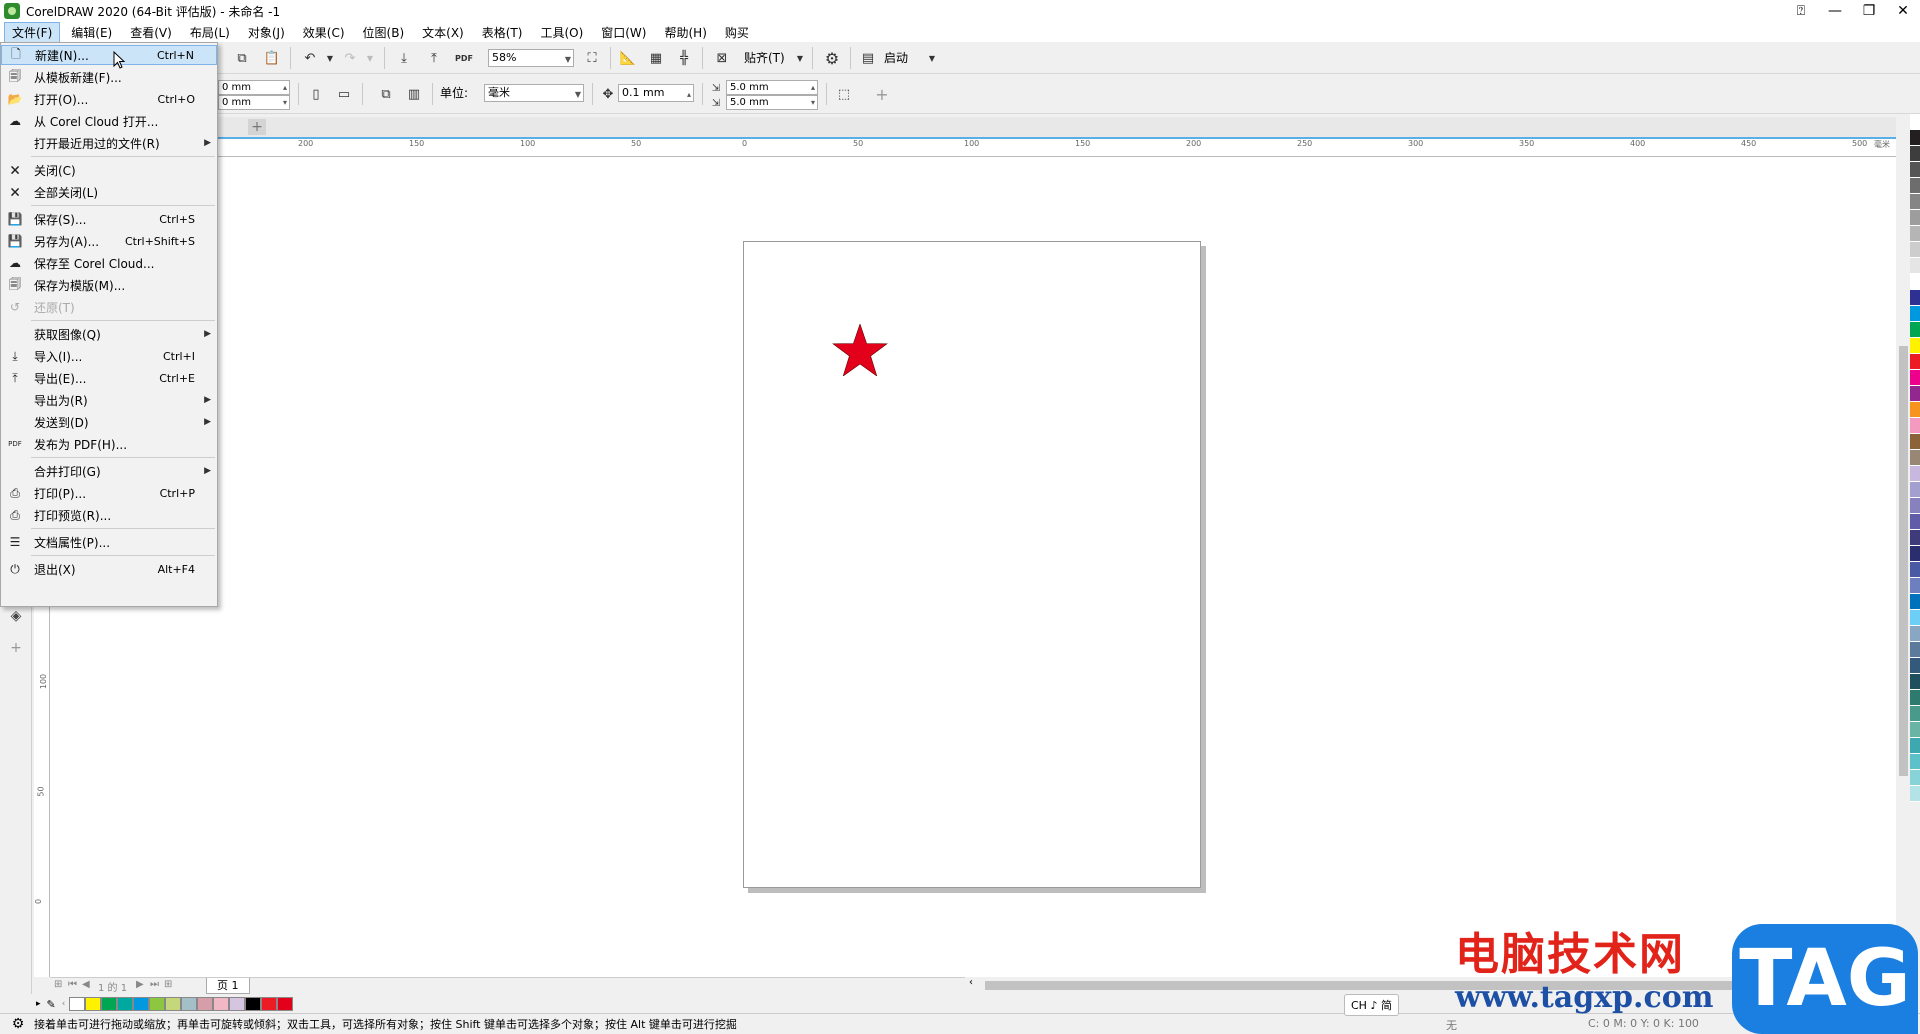 The width and height of the screenshot is (1920, 1034). I want to click on redo-icon: ↷, so click(350, 58).